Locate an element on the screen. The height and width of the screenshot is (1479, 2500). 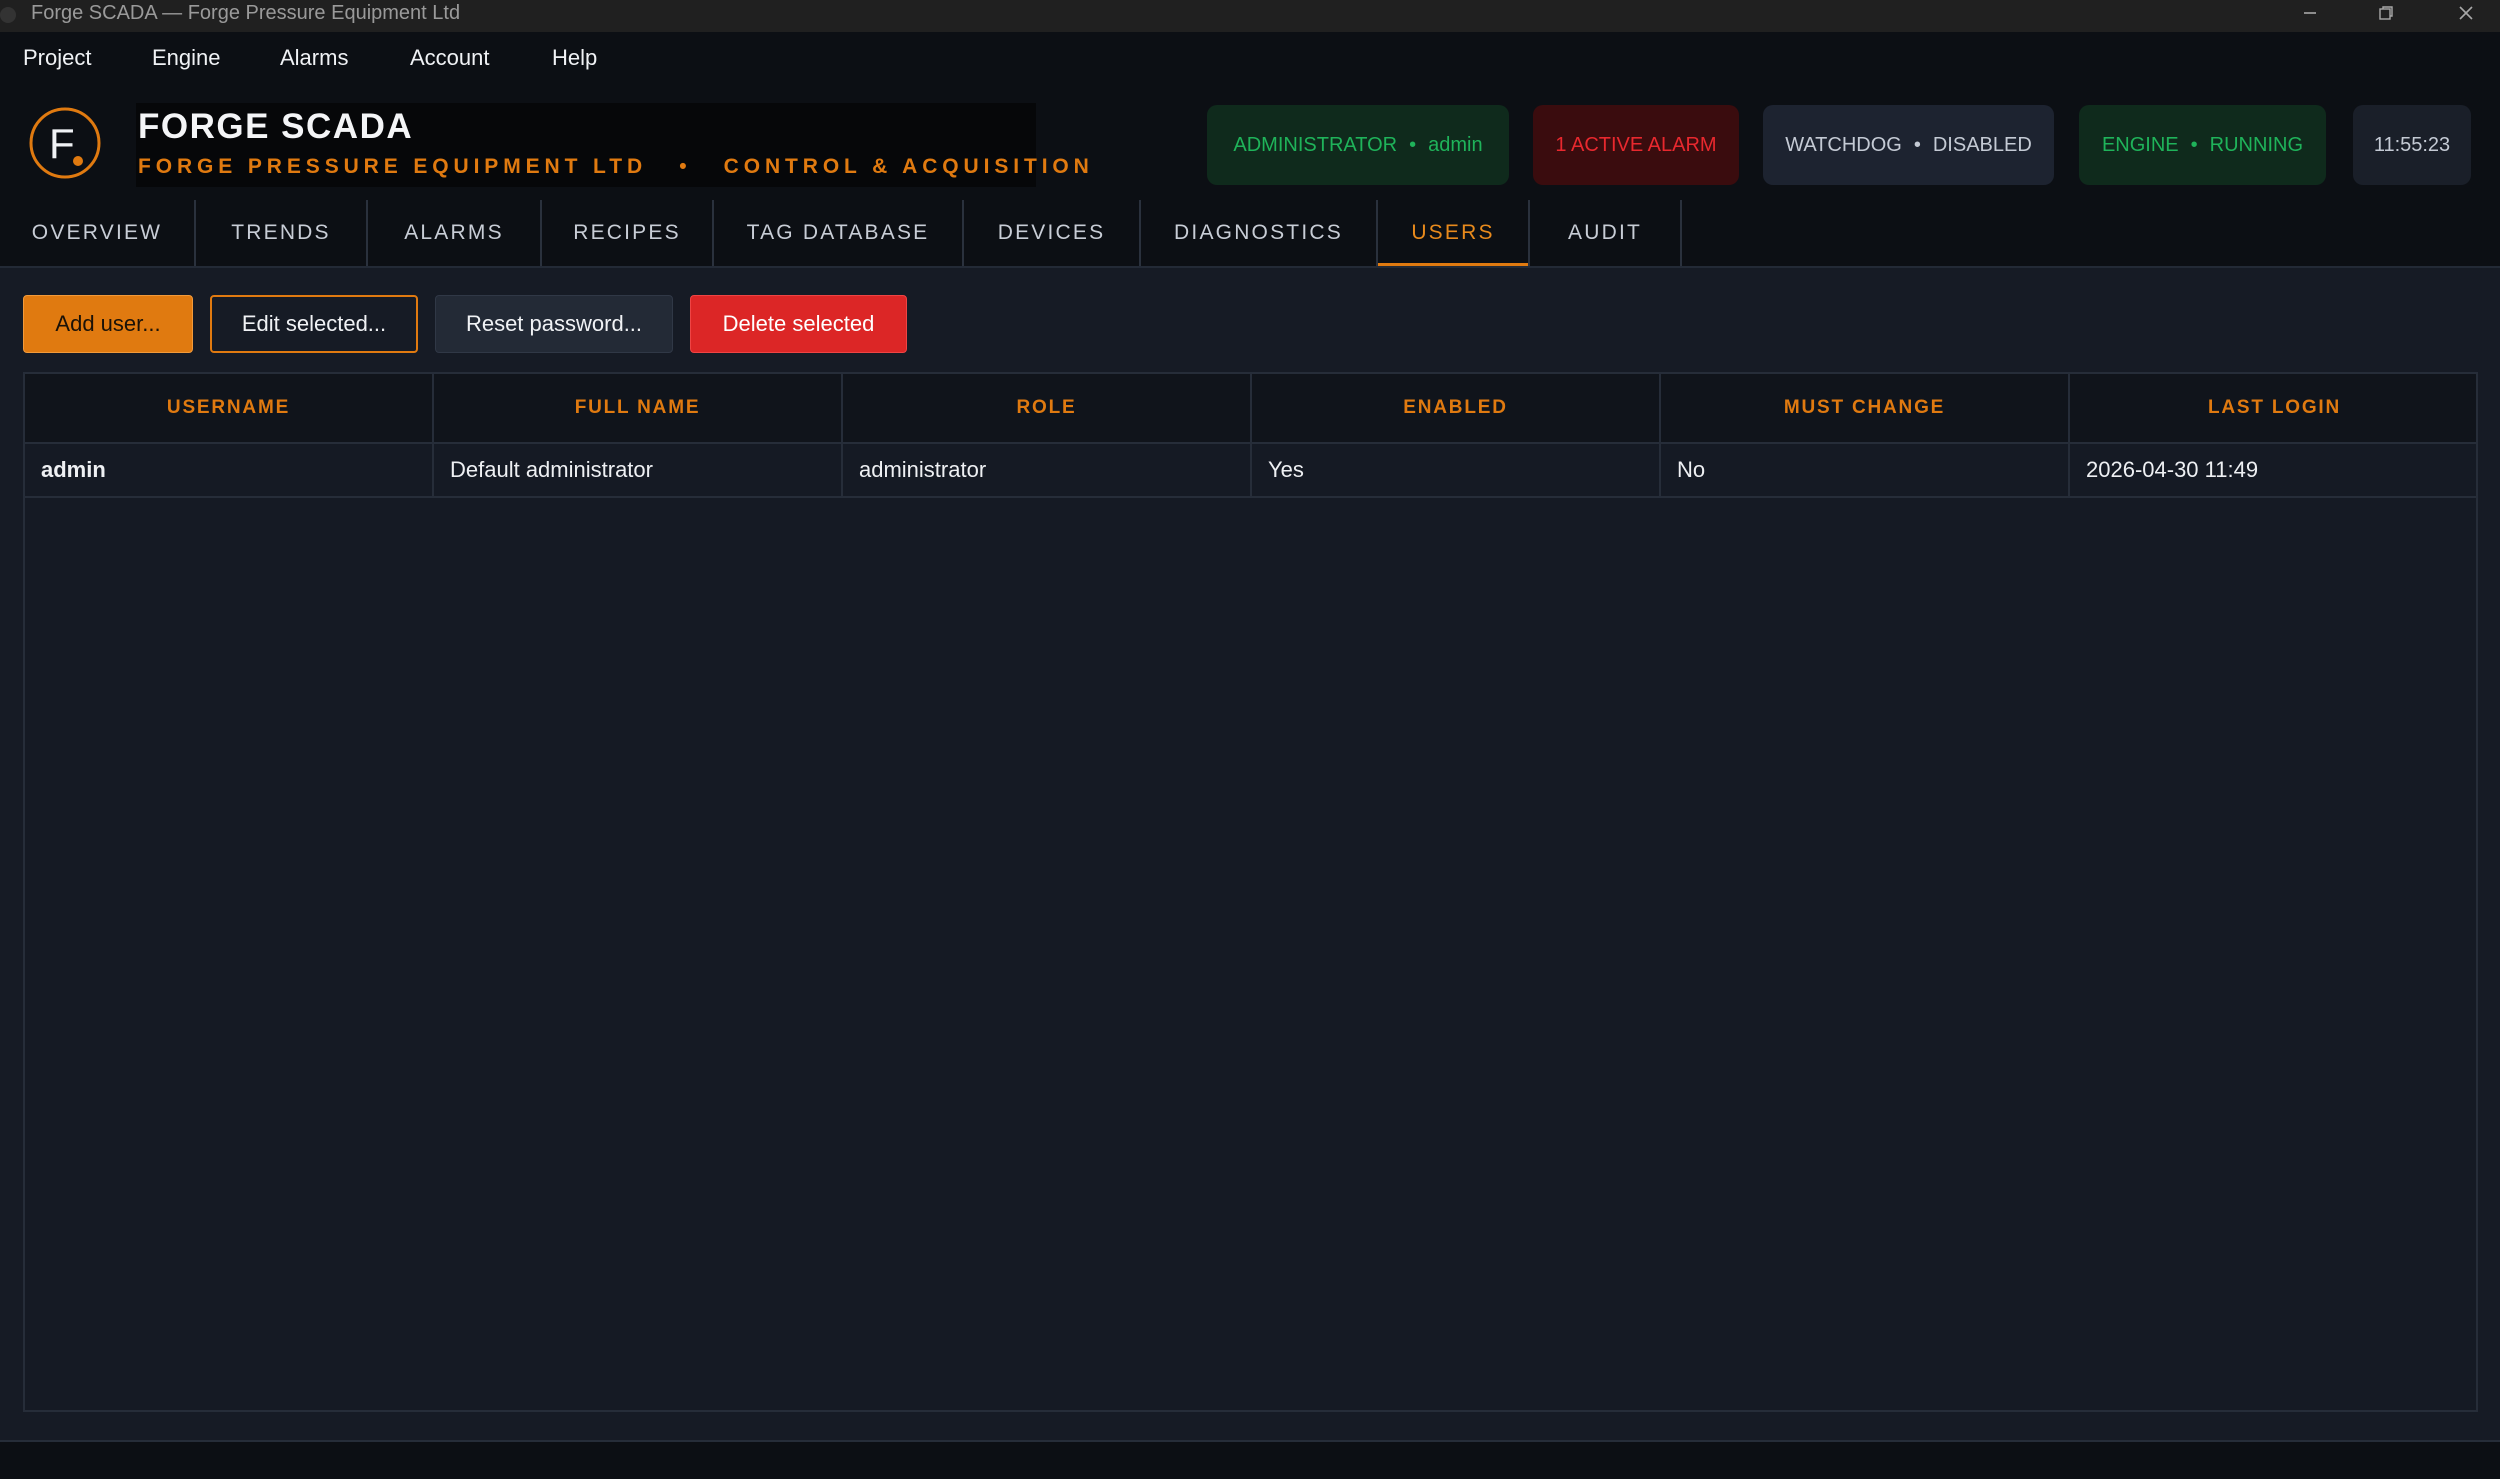
menu-alarms: Alarms is located at coordinates (314, 58).